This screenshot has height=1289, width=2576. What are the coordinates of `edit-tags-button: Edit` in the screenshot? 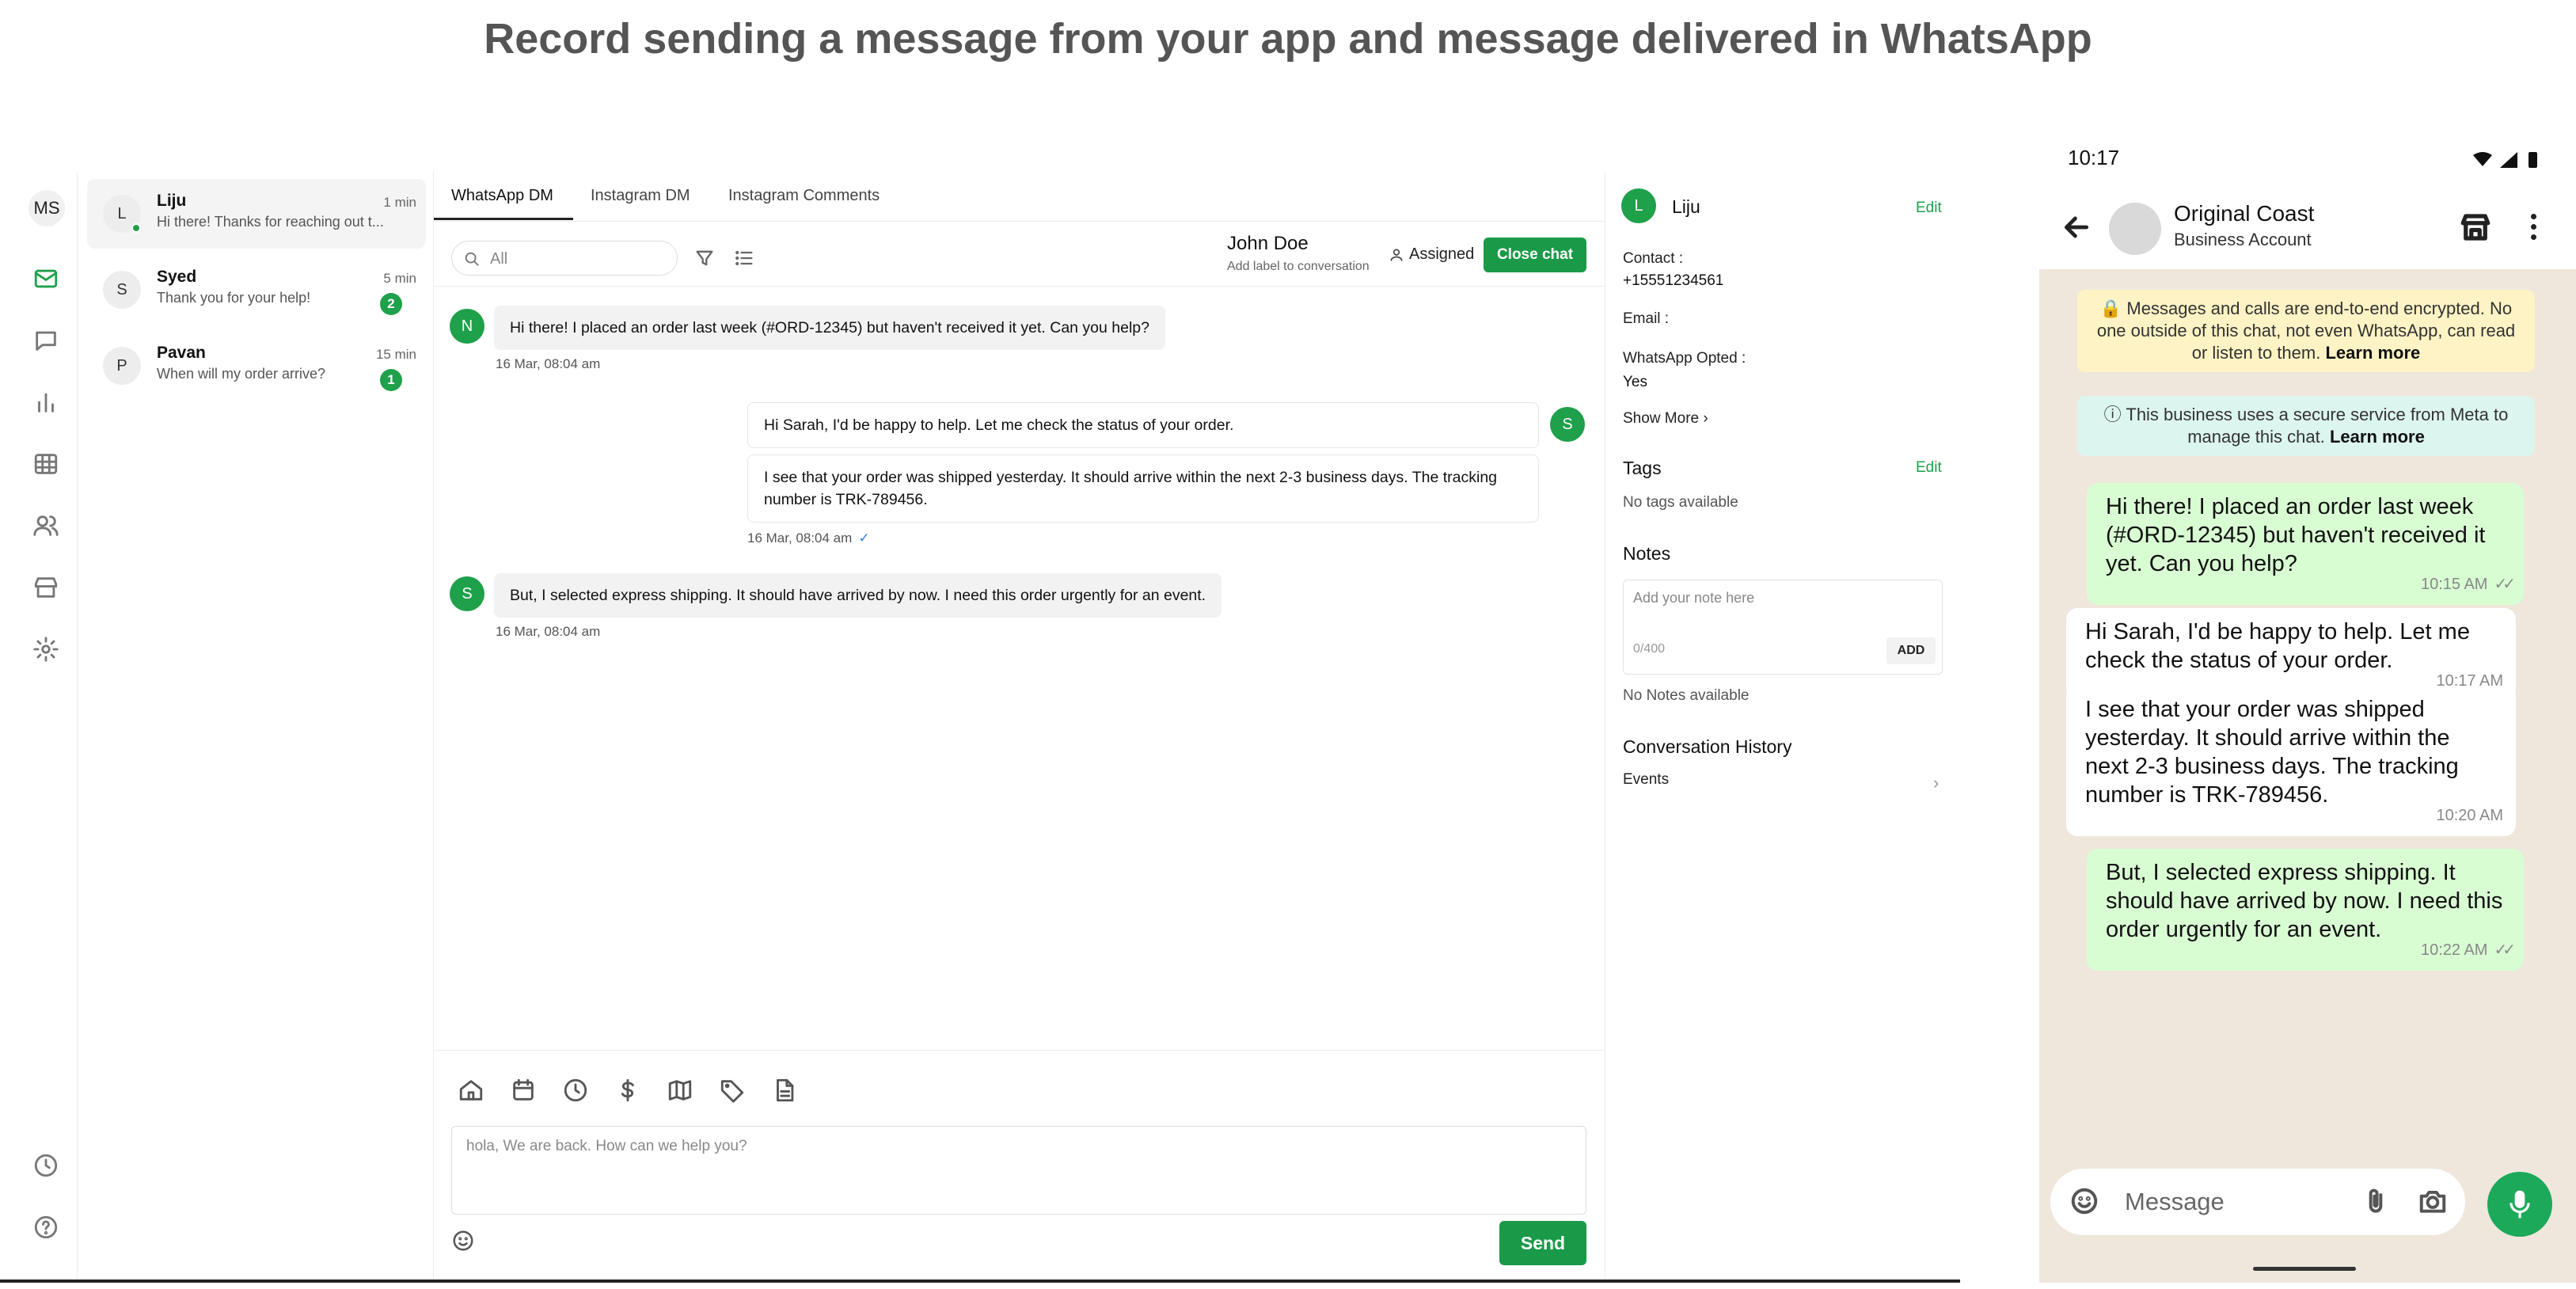 It's located at (1929, 468).